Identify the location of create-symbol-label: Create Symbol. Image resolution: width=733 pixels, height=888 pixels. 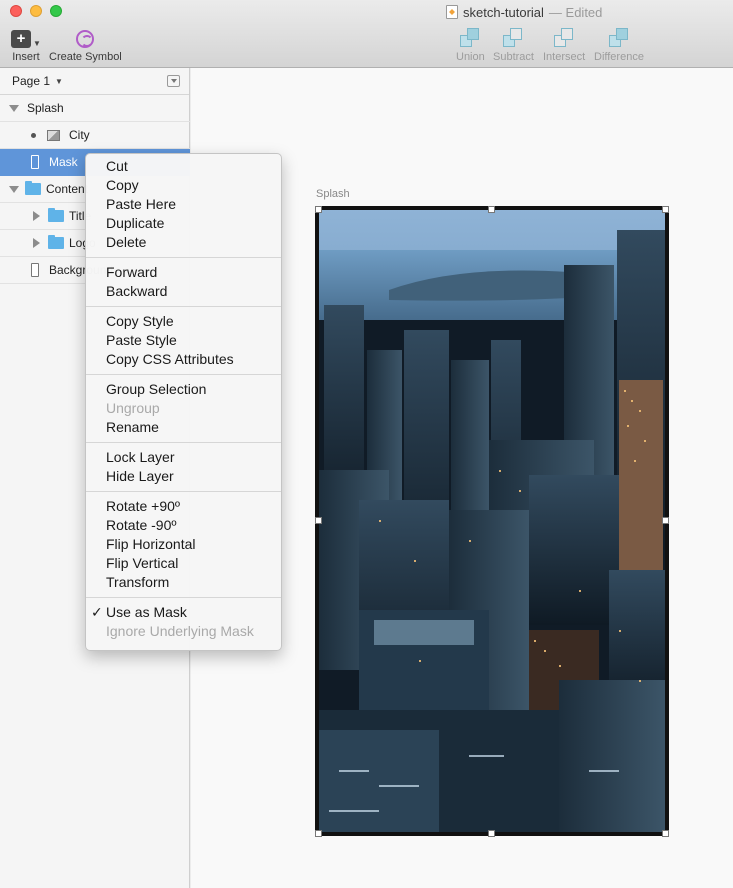
(85, 57).